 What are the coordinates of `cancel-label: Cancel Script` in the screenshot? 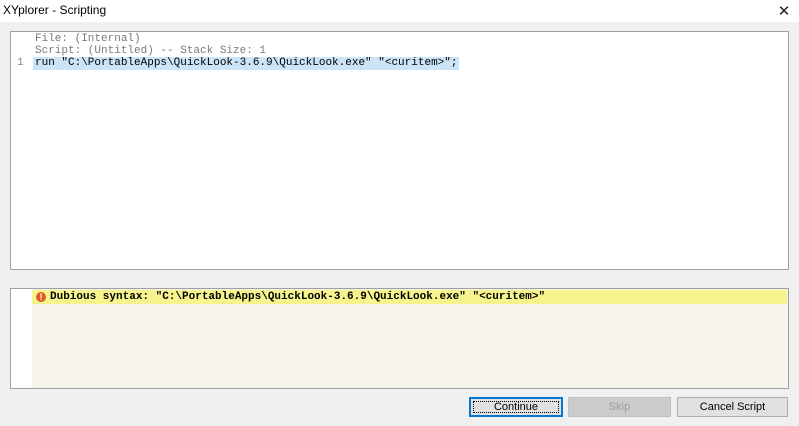 It's located at (732, 407).